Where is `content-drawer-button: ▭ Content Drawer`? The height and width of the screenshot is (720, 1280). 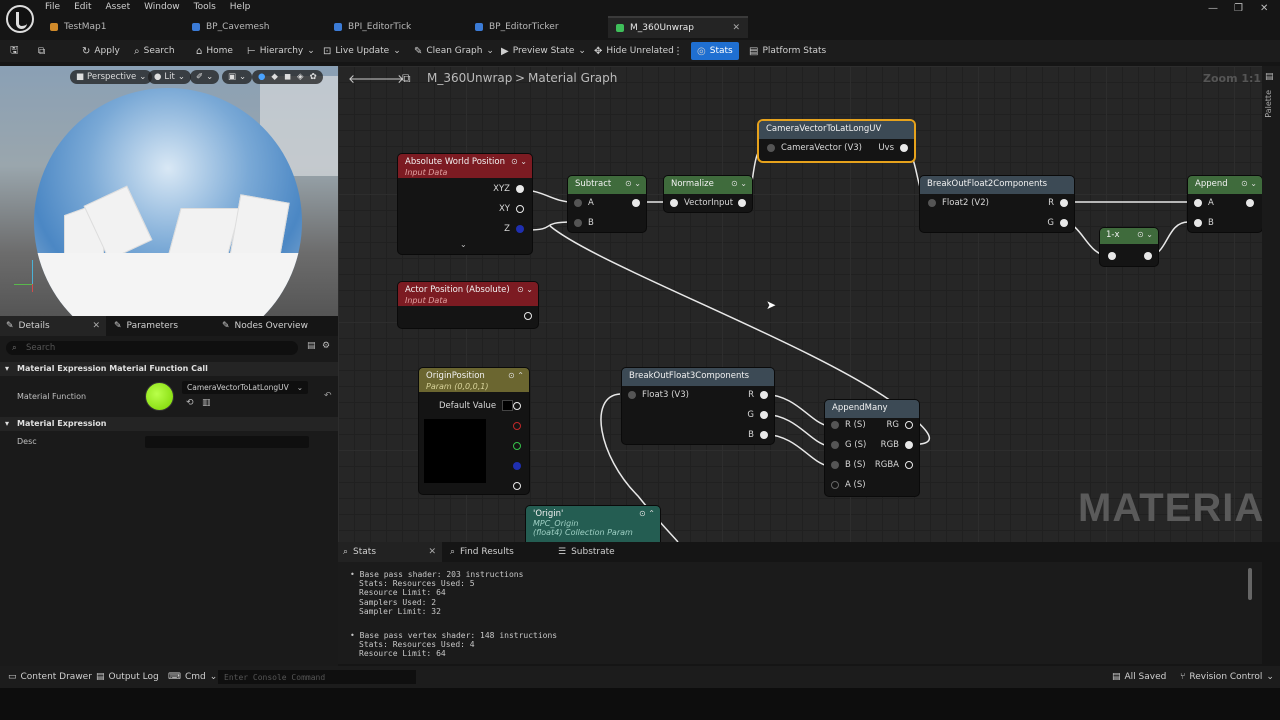 content-drawer-button: ▭ Content Drawer is located at coordinates (50, 677).